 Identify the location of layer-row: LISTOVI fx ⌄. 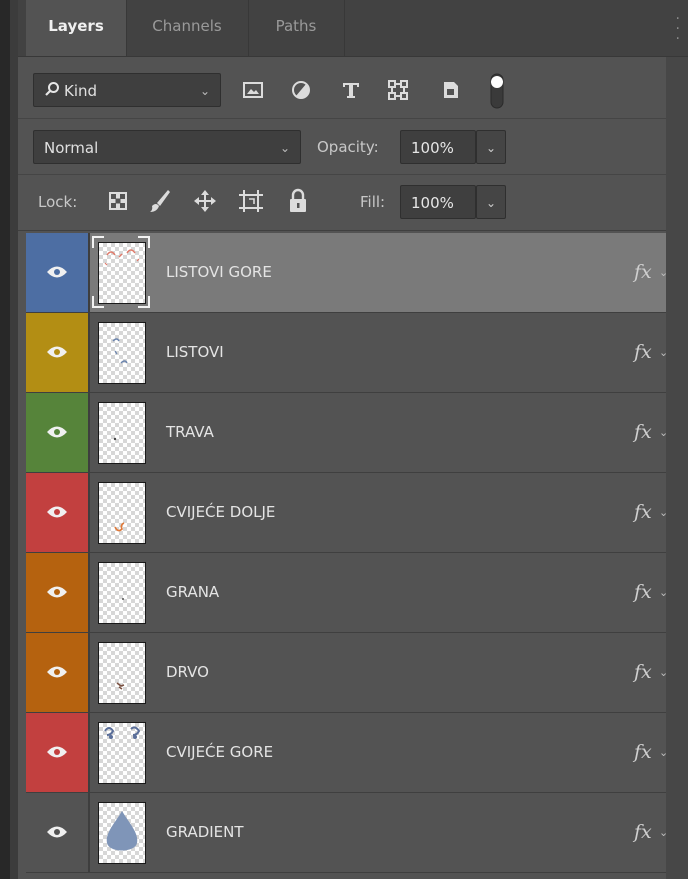
(347, 353).